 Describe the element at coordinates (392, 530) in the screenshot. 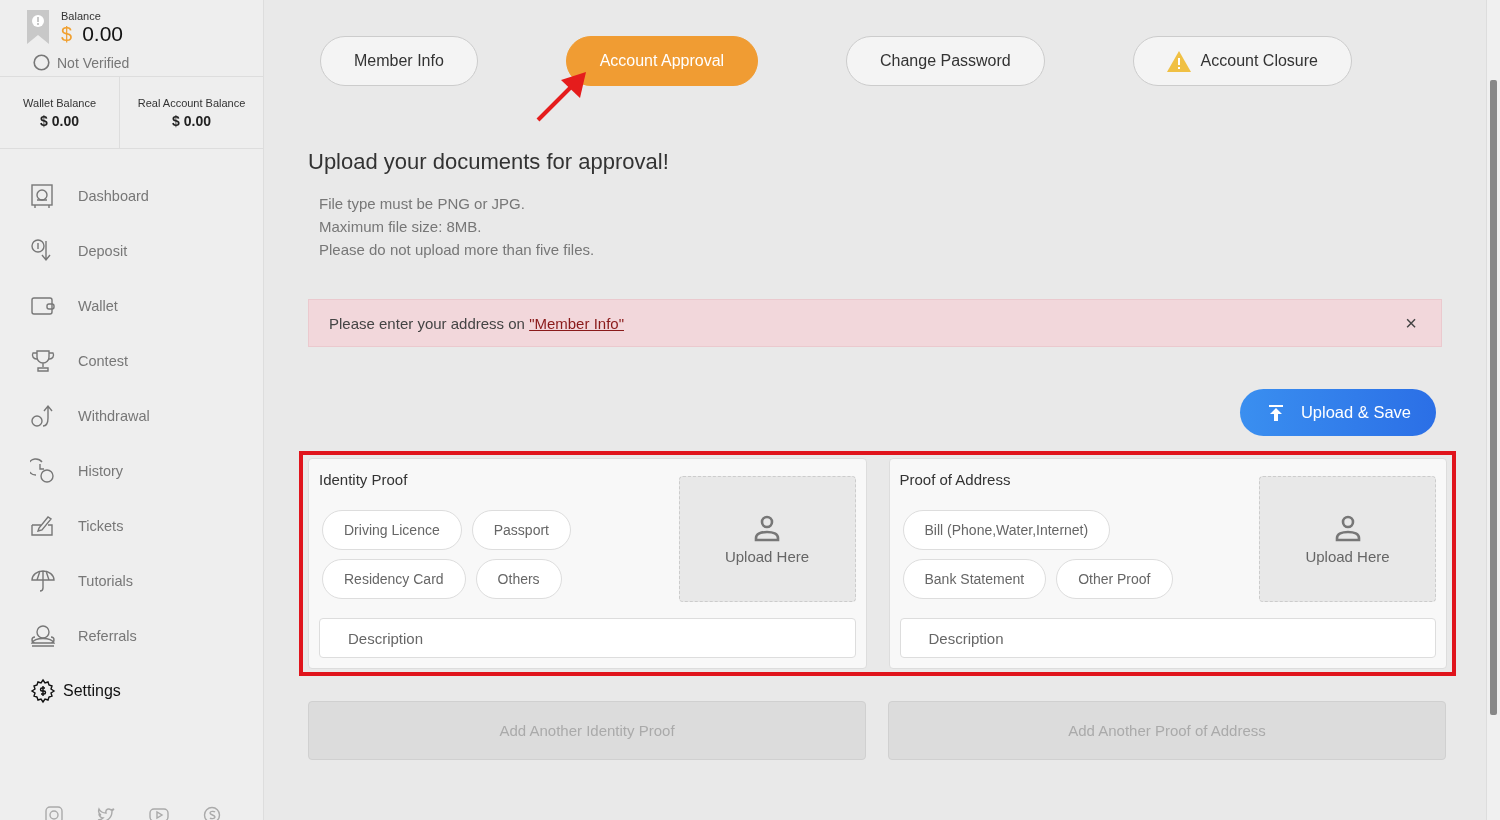

I see `document-type-button: Driving Licence` at that location.